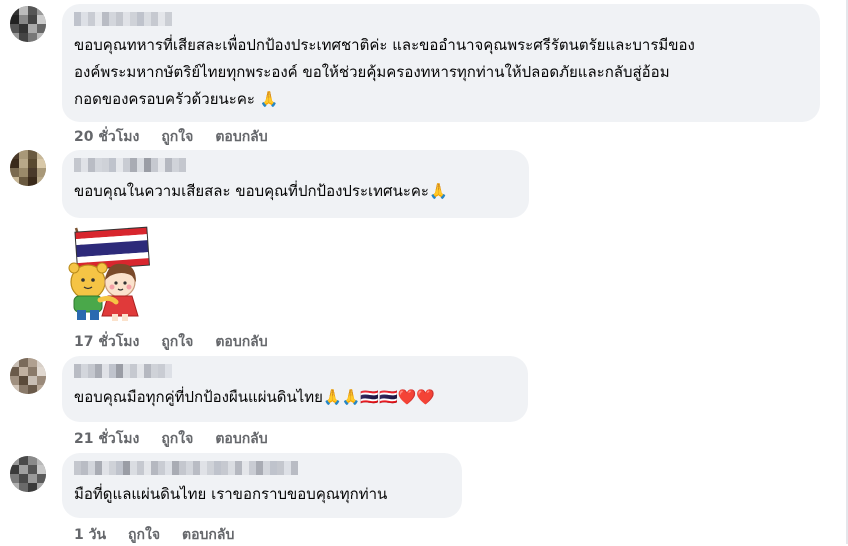 The image size is (848, 546). I want to click on comment-actions: 21 ชั่วโมง ถูกใจ ตอบกลับ, so click(171, 439).